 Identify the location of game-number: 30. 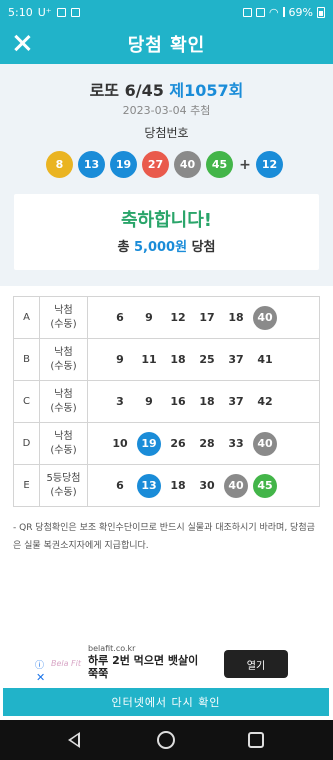
(207, 485).